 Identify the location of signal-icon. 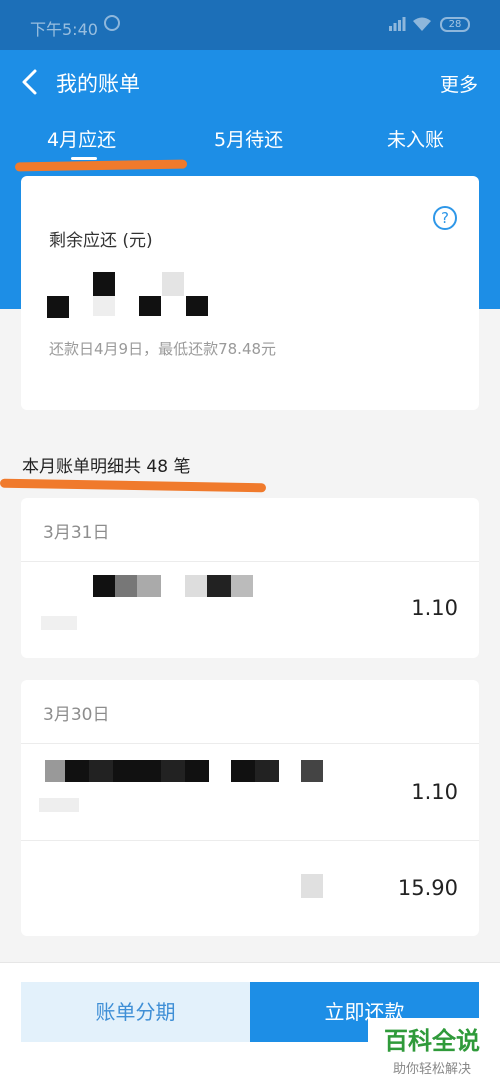
(397, 24).